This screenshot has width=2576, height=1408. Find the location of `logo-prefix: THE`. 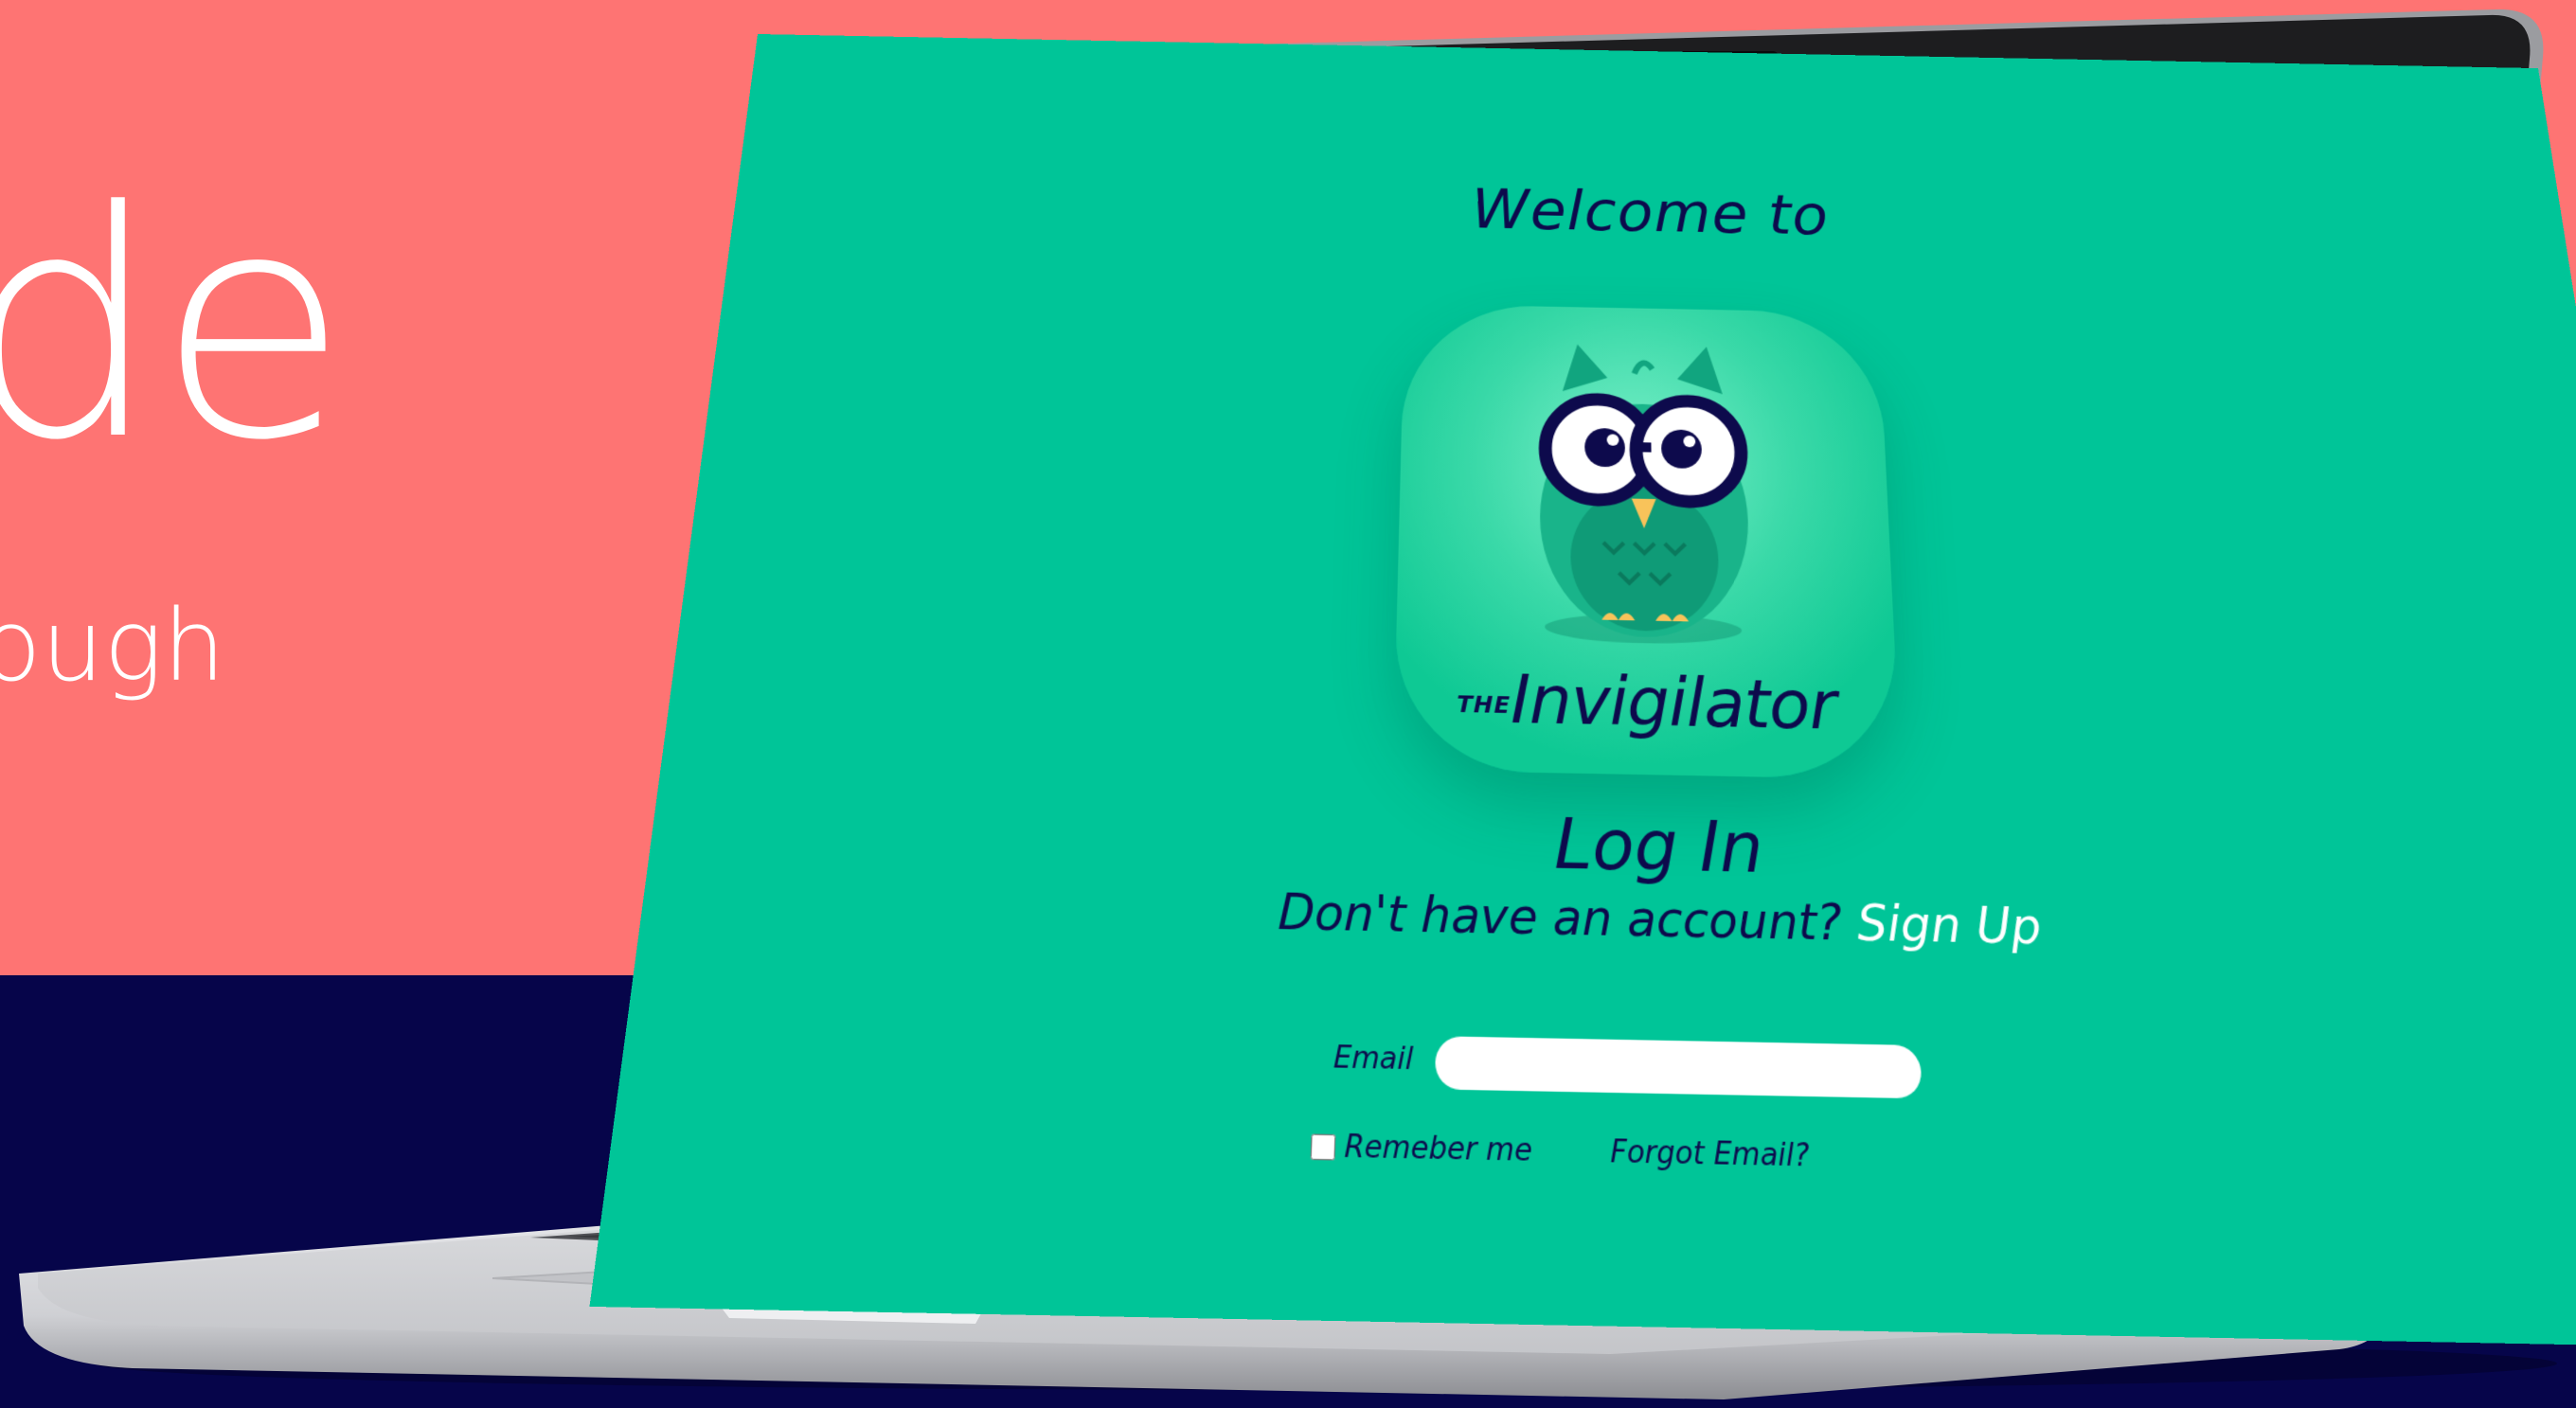

logo-prefix: THE is located at coordinates (1484, 706).